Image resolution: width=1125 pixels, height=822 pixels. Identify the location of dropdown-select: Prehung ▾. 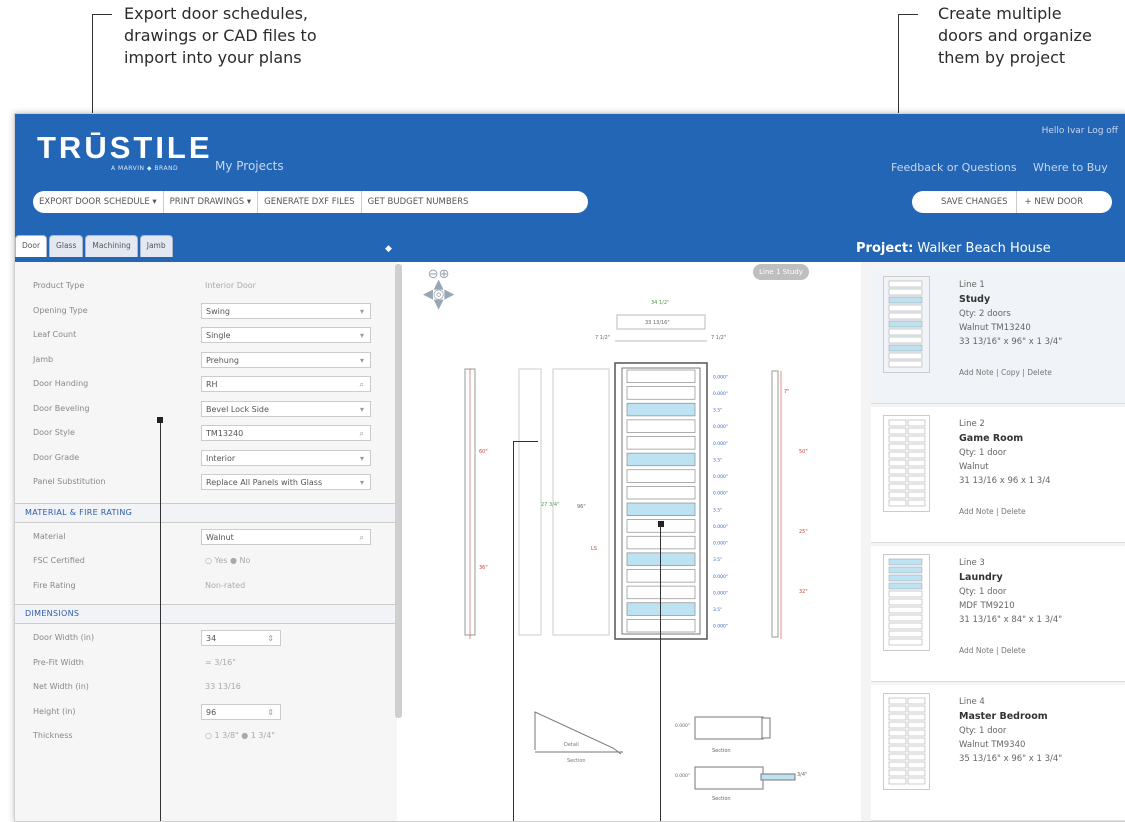
(286, 360).